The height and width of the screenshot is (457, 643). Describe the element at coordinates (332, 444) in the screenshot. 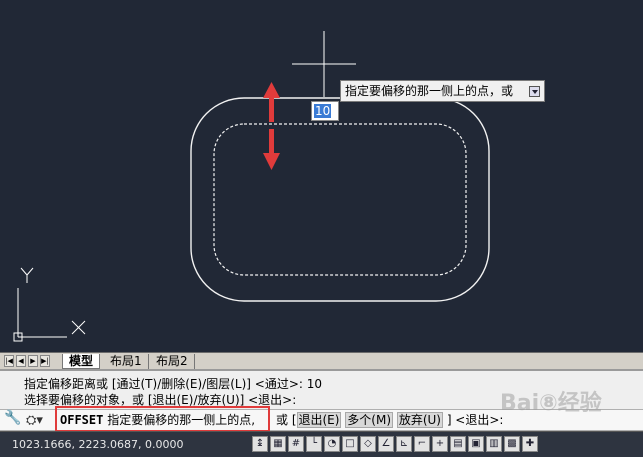

I see `polar-tracking-icon: ◔` at that location.